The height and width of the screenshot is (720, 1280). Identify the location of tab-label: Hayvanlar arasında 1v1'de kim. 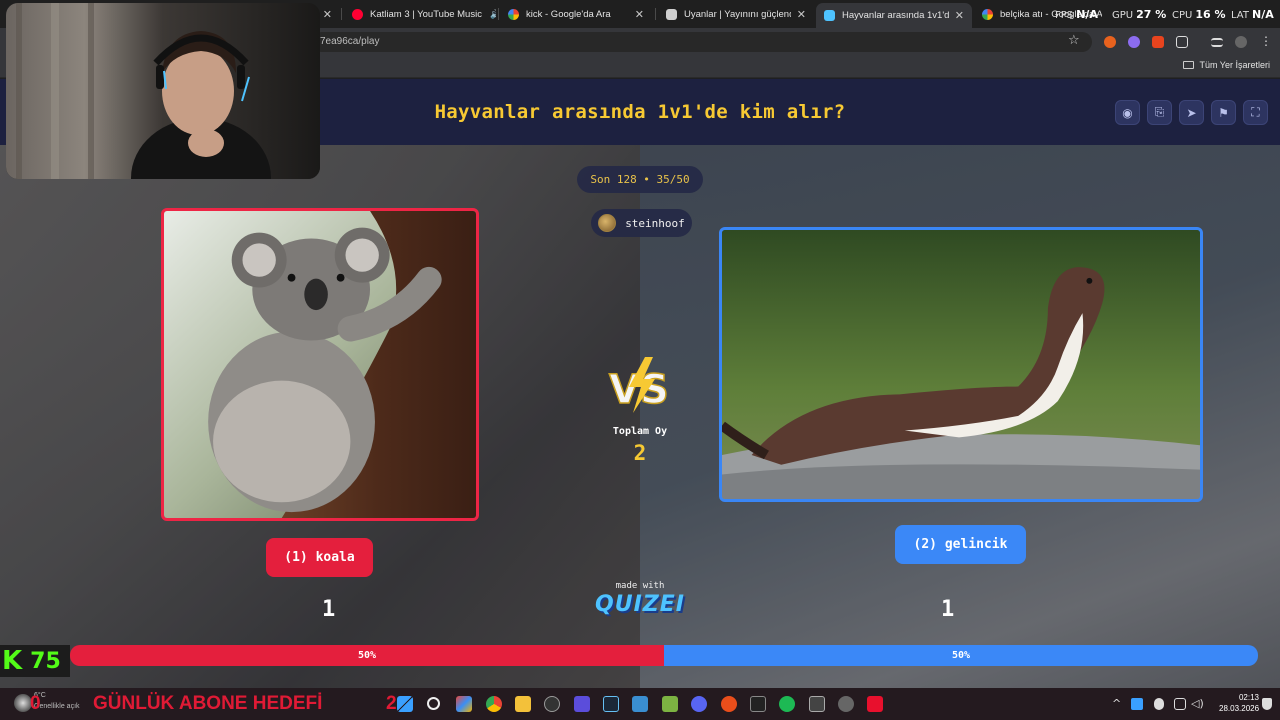
(895, 15).